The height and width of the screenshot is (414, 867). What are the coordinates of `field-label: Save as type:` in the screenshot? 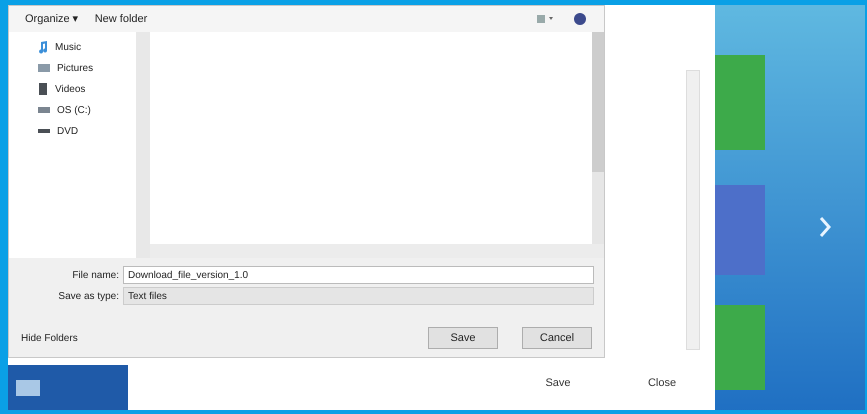 It's located at (88, 297).